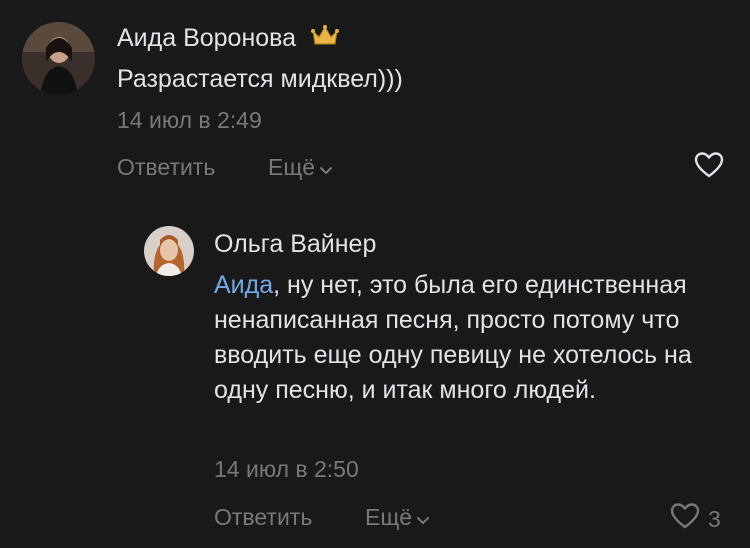 This screenshot has width=750, height=548. I want to click on comment-author: Ольга Вайнер, so click(295, 244).